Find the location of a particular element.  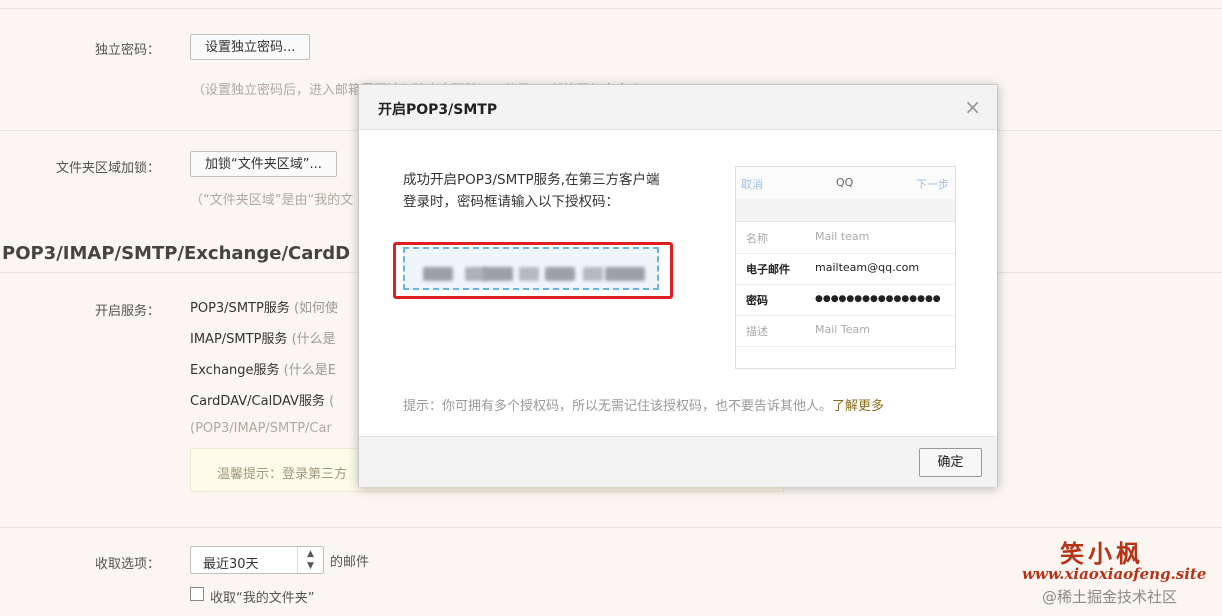

top-divider is located at coordinates (611, 4).